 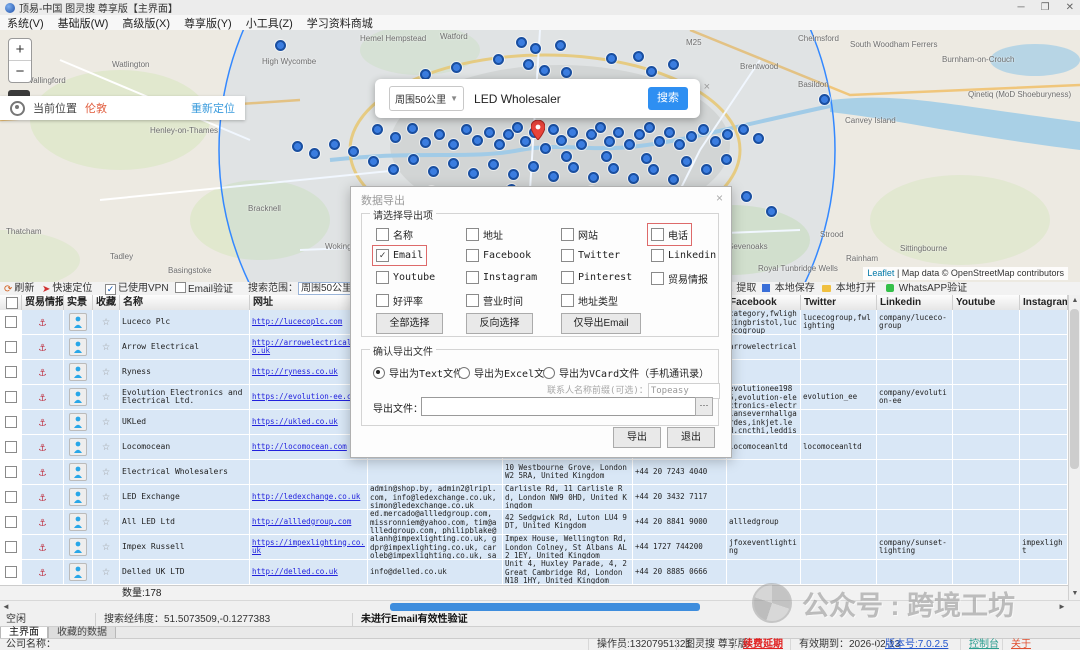 I want to click on column-header-实景: 实景, so click(x=78, y=302).